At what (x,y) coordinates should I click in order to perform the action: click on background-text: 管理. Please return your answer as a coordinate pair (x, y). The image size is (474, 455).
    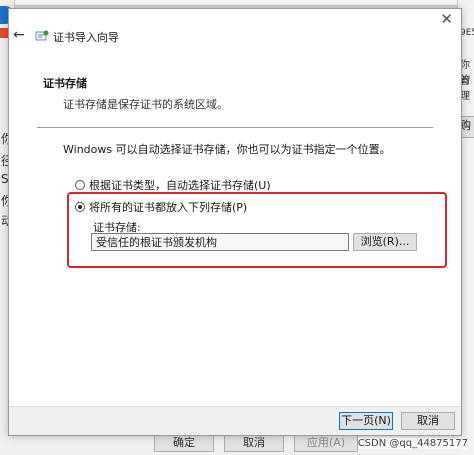
    Looking at the image, I should click on (465, 89).